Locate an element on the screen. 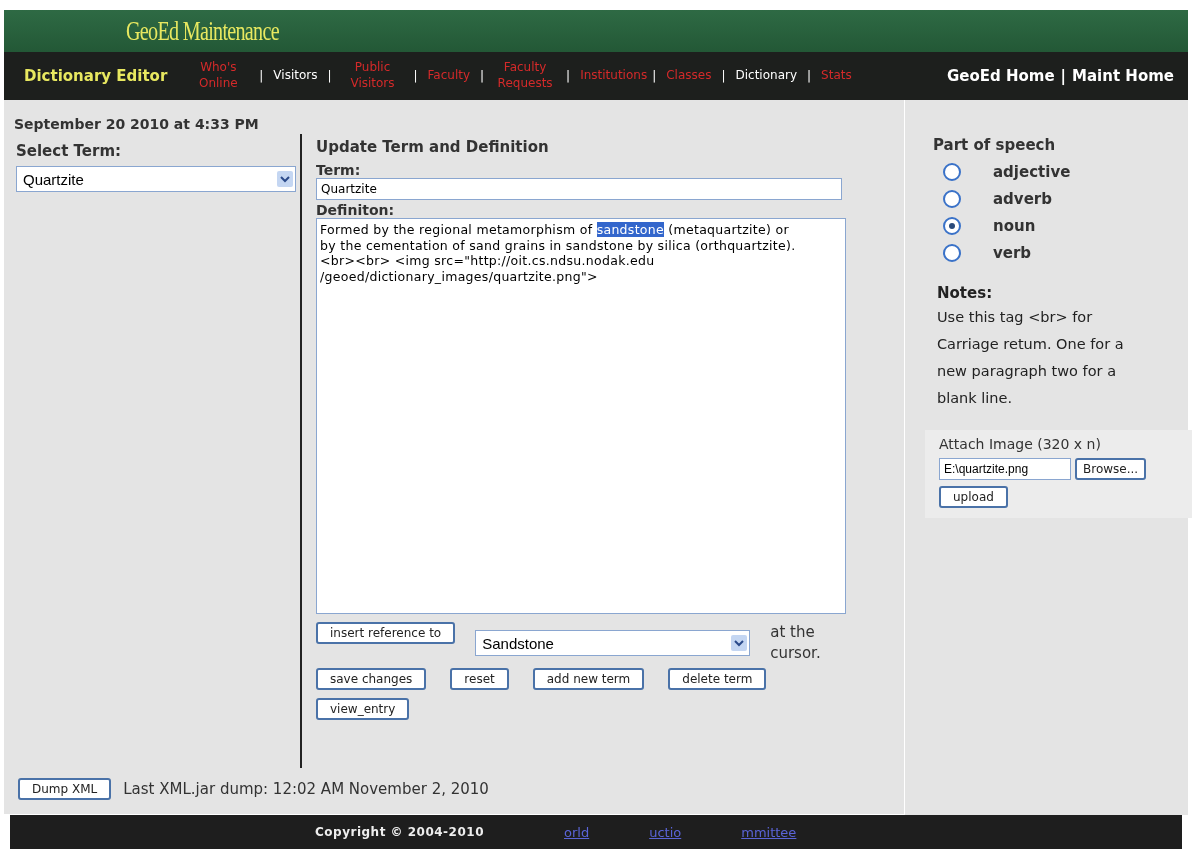  insert-reference-button: insert reference to is located at coordinates (386, 633).